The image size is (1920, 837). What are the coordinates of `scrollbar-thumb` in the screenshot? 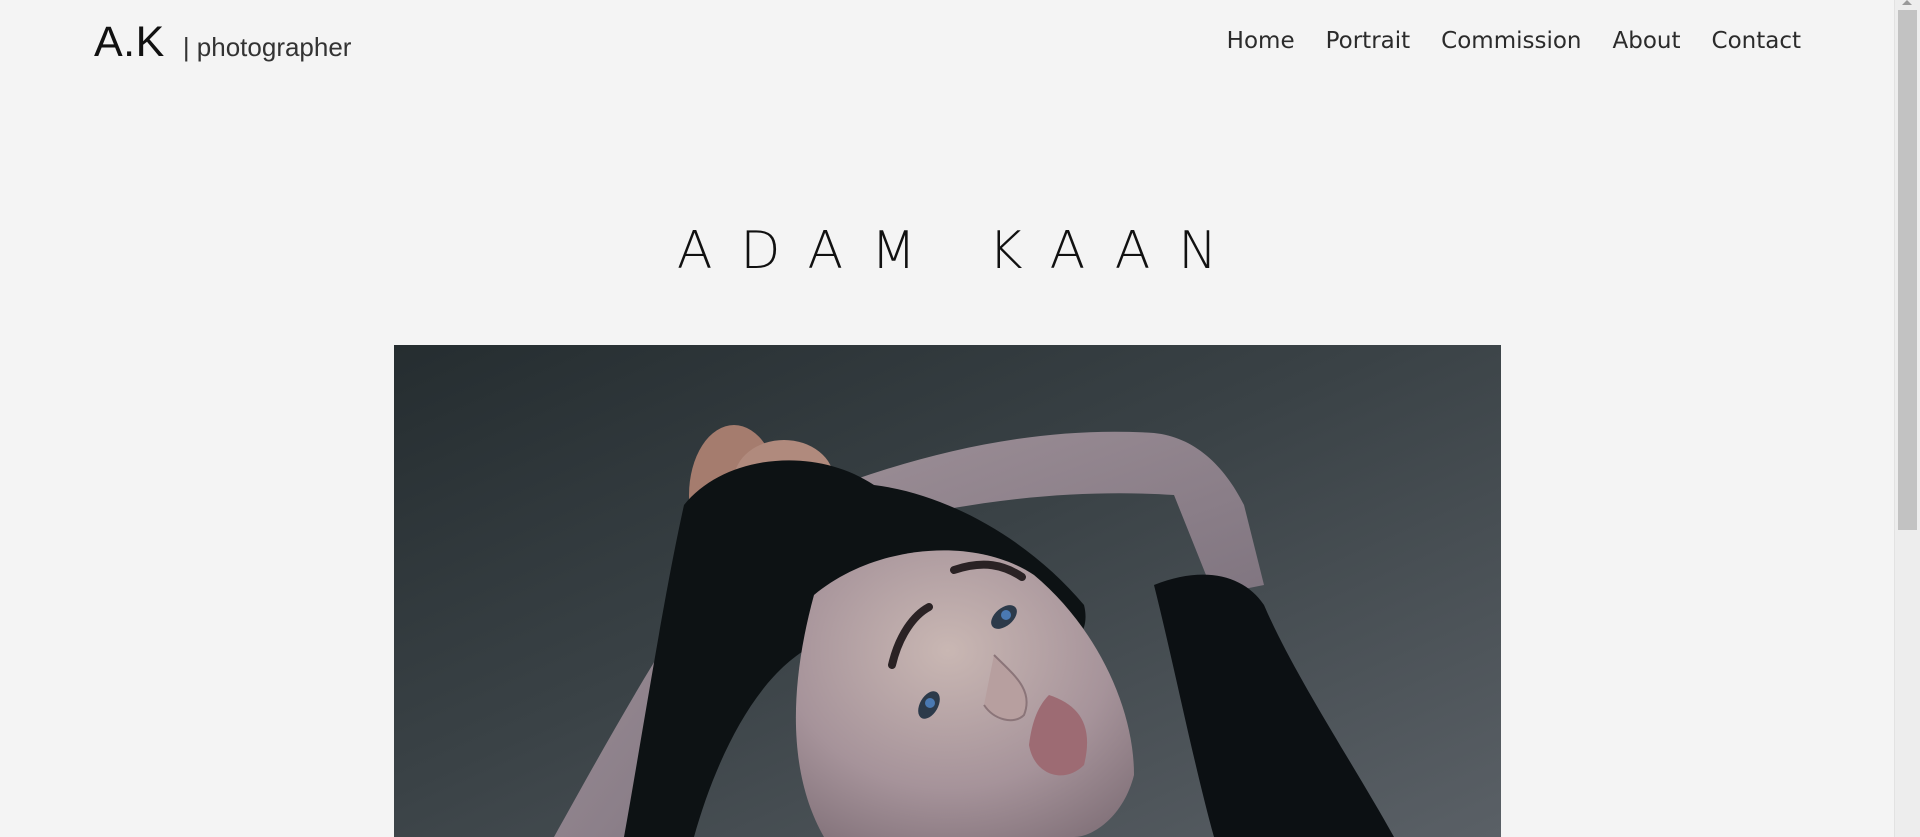 It's located at (1907, 270).